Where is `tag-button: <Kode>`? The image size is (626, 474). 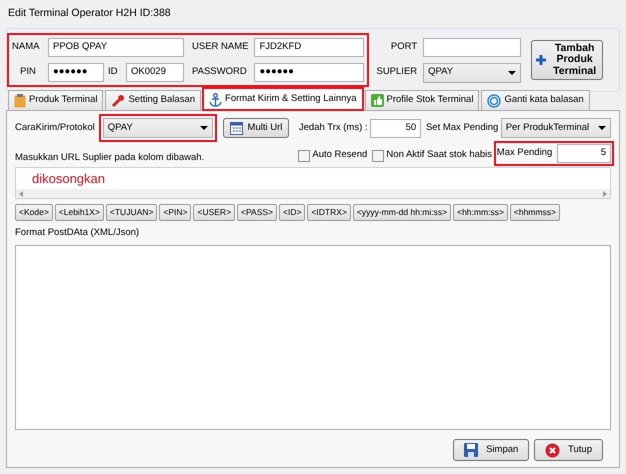 tag-button: <Kode> is located at coordinates (34, 213).